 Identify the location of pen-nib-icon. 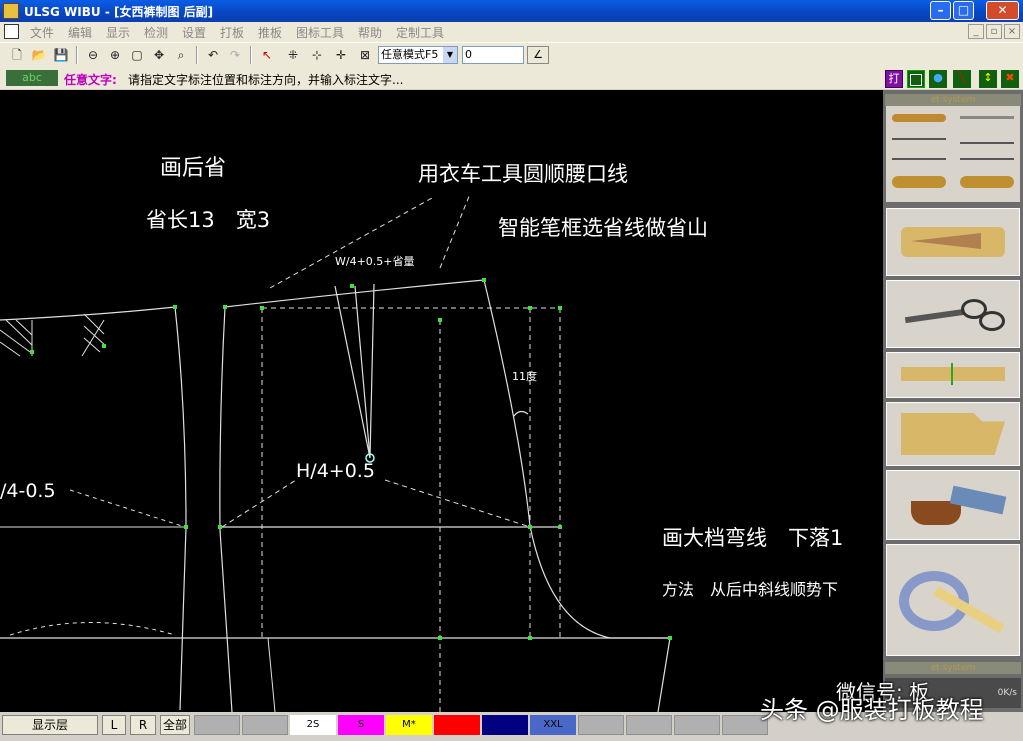
(946, 241).